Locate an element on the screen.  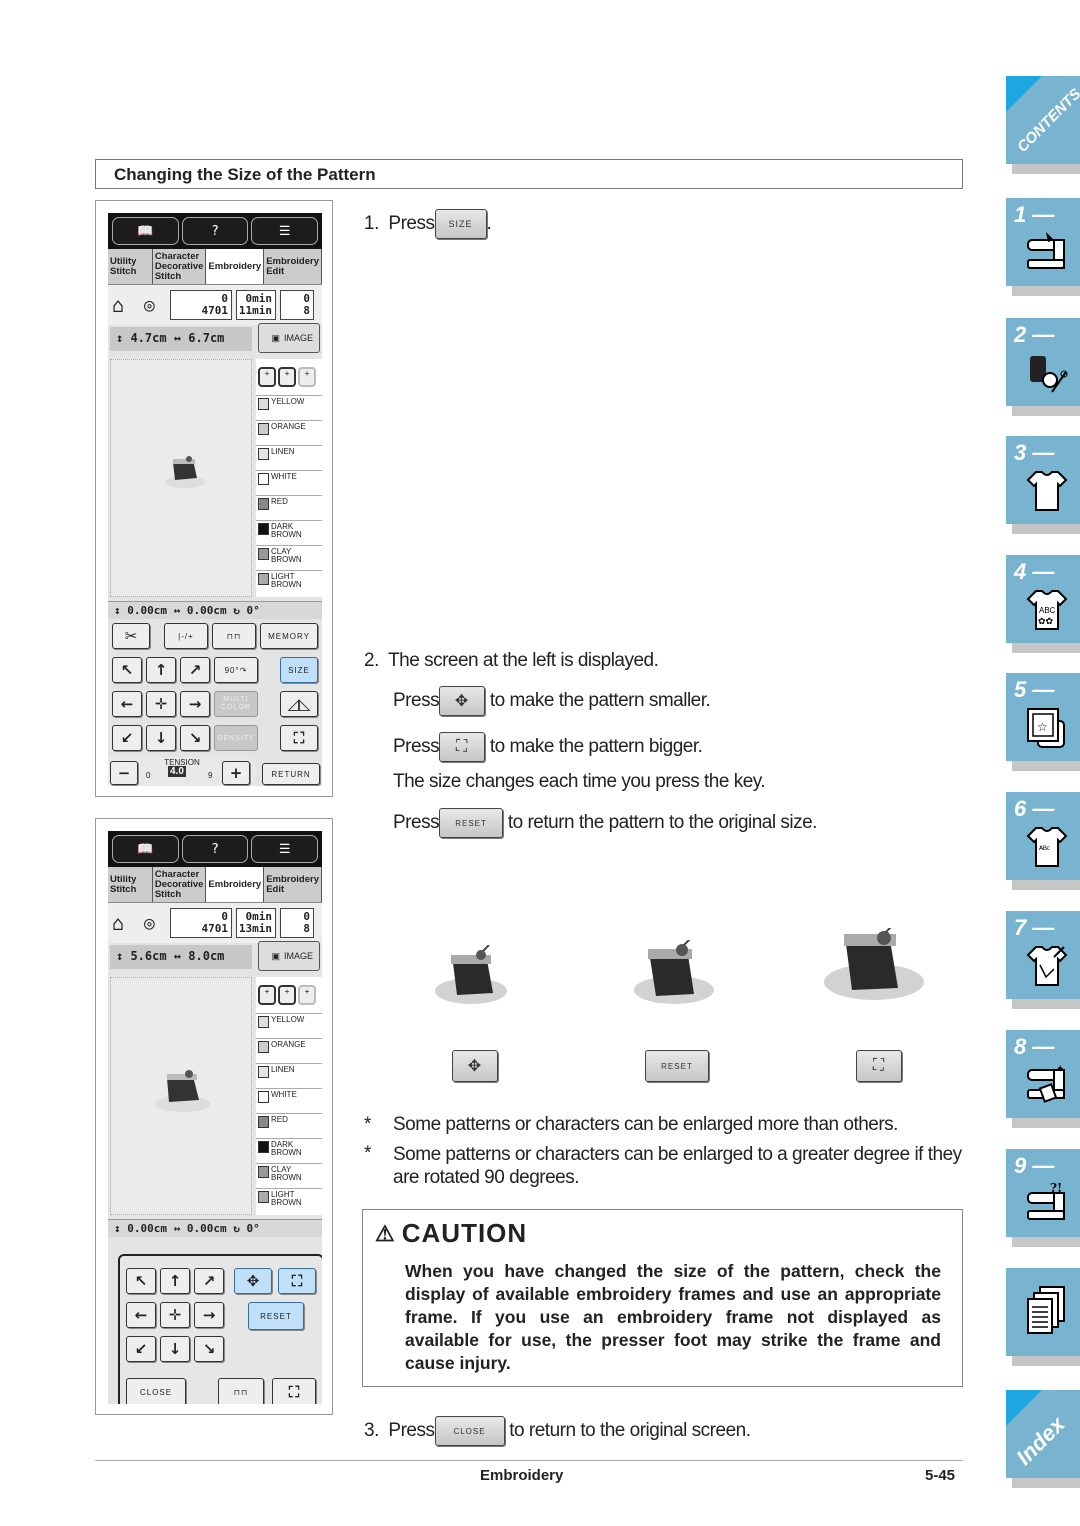
memory-button: MEMORY is located at coordinates (289, 636).